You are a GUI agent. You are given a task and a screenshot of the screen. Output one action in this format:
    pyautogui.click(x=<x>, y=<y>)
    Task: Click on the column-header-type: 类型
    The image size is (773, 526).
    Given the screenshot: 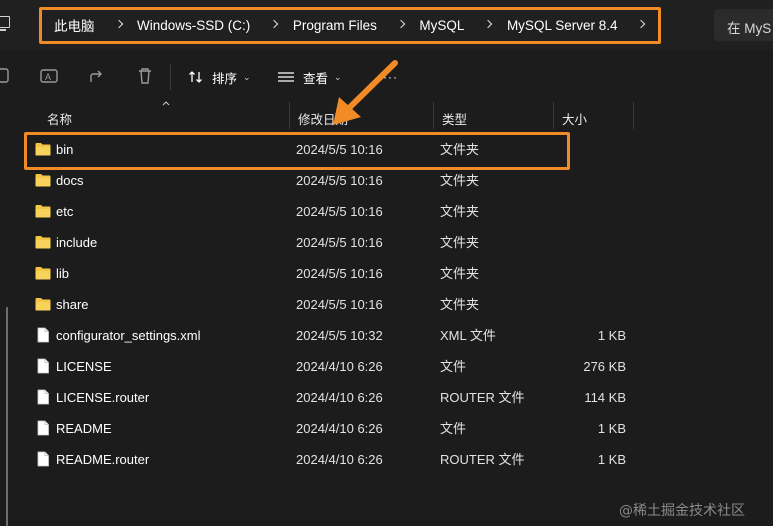 What is the action you would take?
    pyautogui.click(x=494, y=115)
    